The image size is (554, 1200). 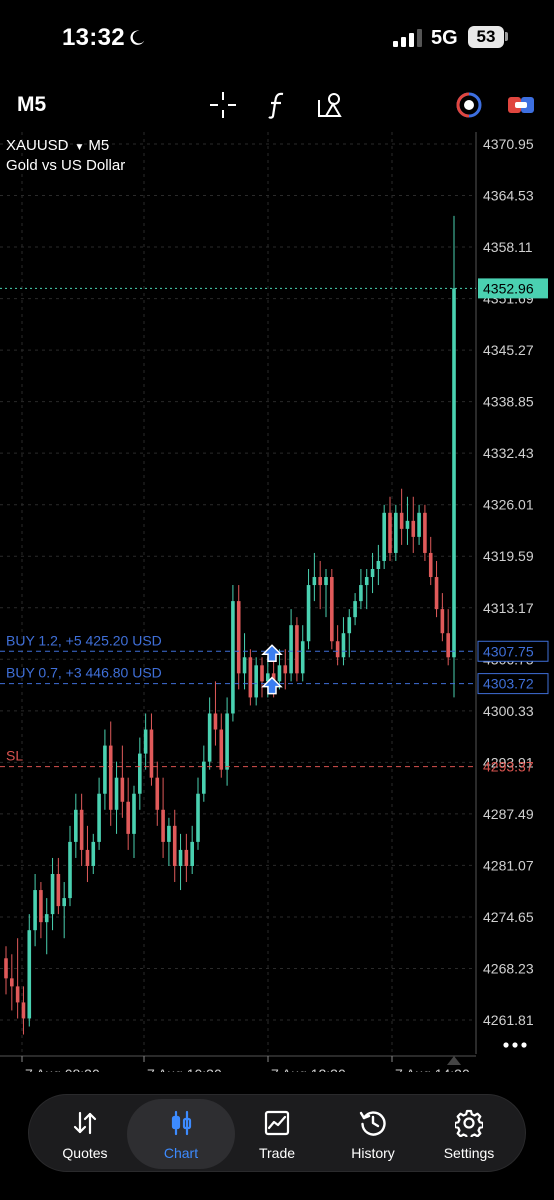 What do you see at coordinates (469, 1153) in the screenshot?
I see `tab-label: Settings` at bounding box center [469, 1153].